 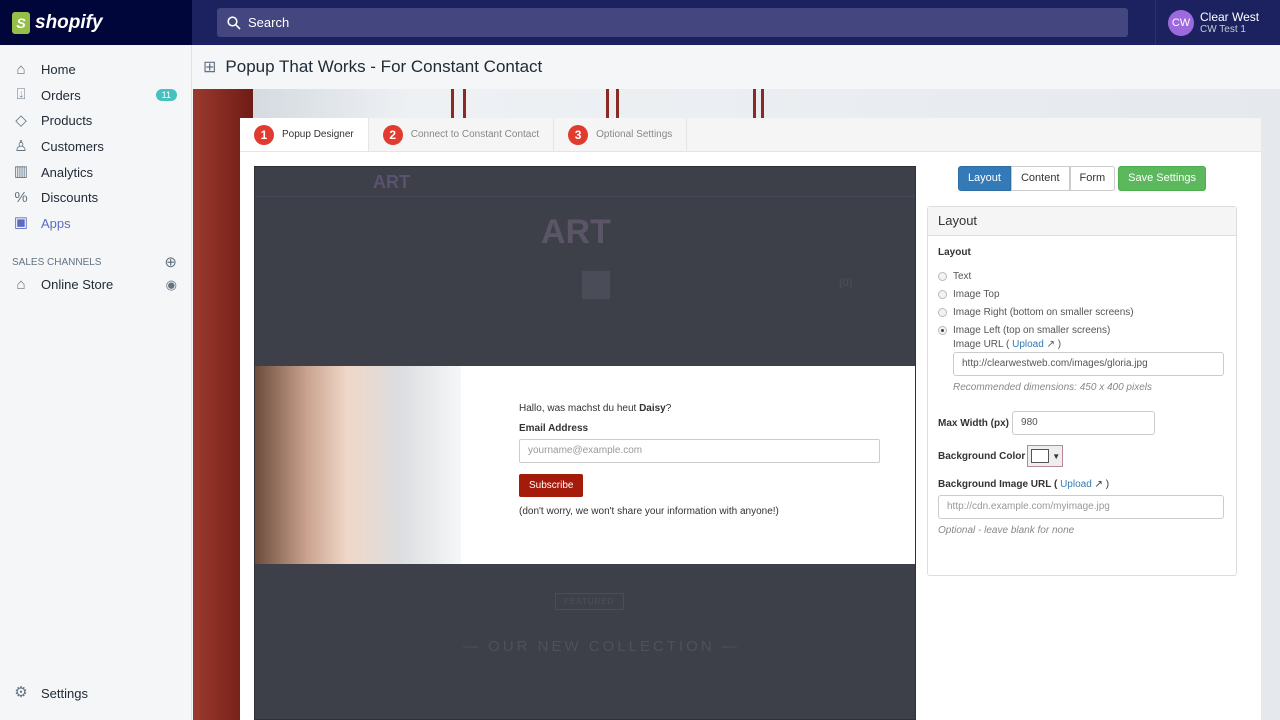 I want to click on bg-image-label: Background Image URL (, so click(x=998, y=484).